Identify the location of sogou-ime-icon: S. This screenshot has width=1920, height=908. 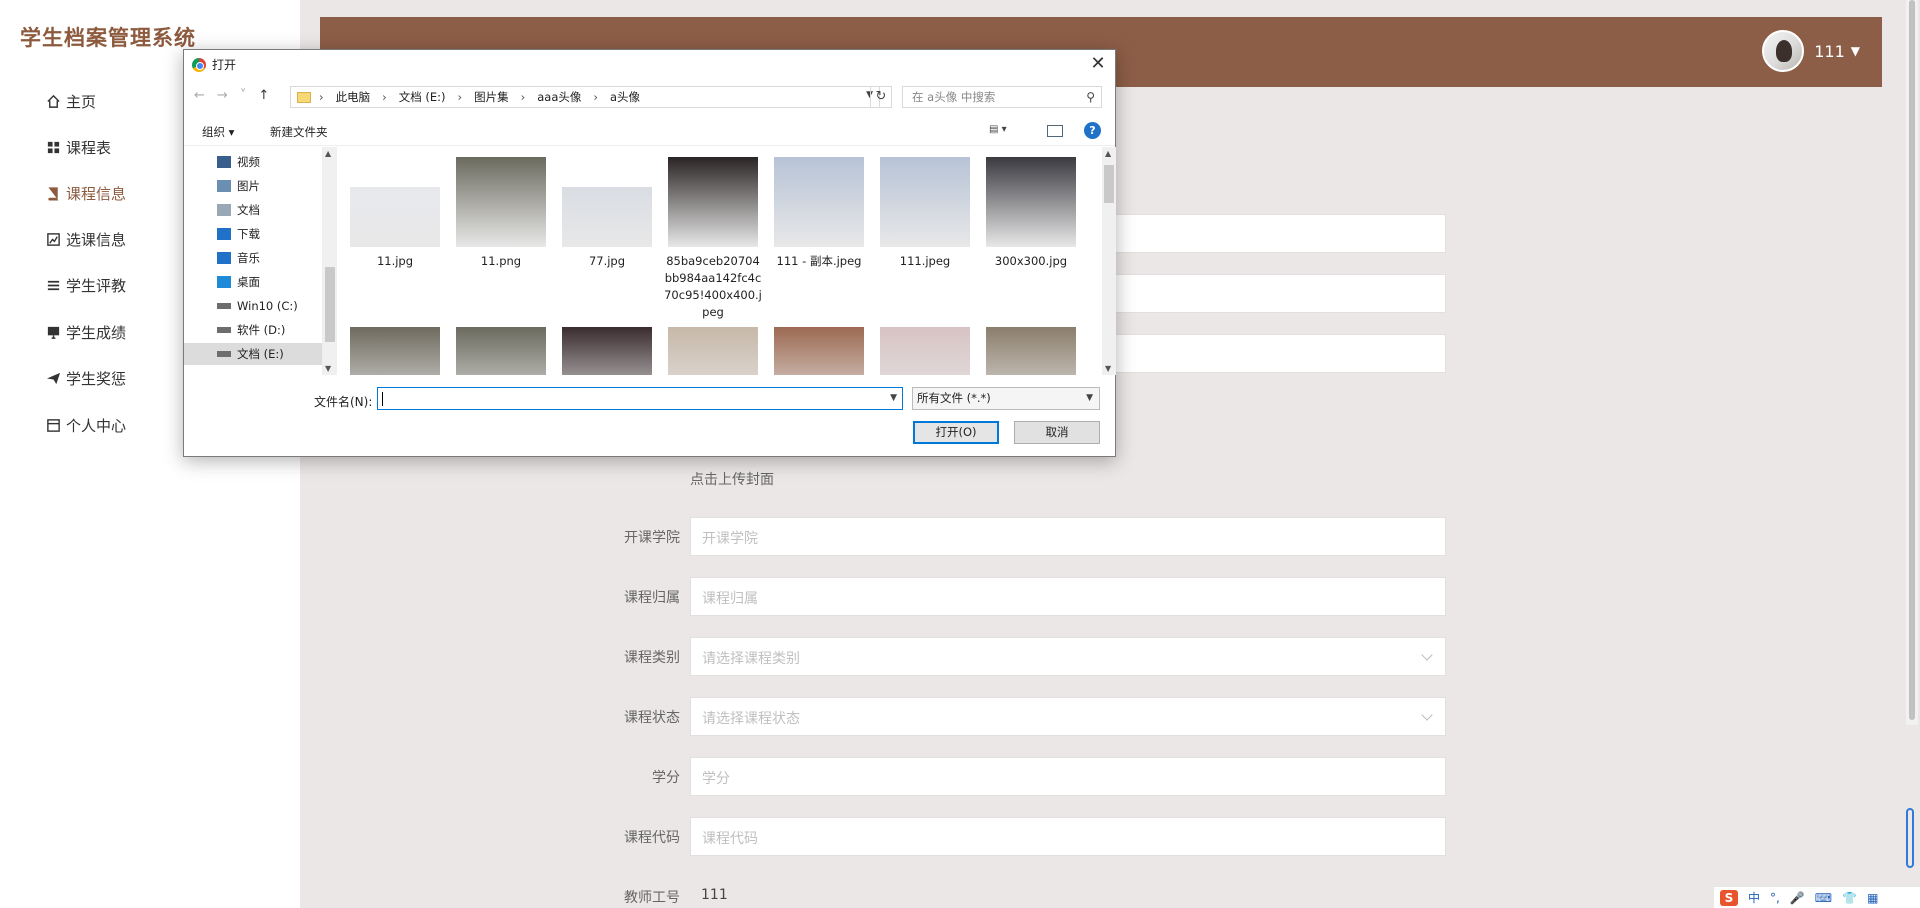
(1729, 897).